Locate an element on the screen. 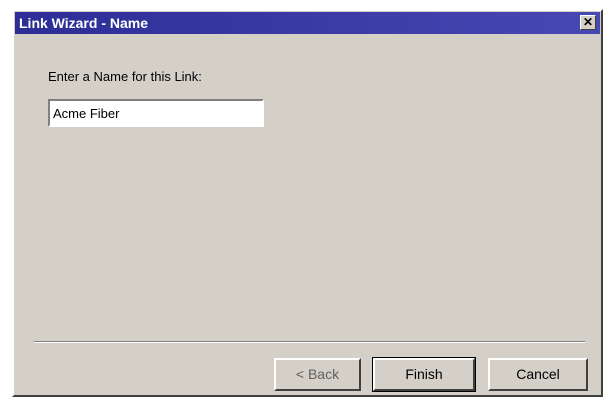 This screenshot has height=403, width=610. window-title: Link Wizard - Name is located at coordinates (84, 23).